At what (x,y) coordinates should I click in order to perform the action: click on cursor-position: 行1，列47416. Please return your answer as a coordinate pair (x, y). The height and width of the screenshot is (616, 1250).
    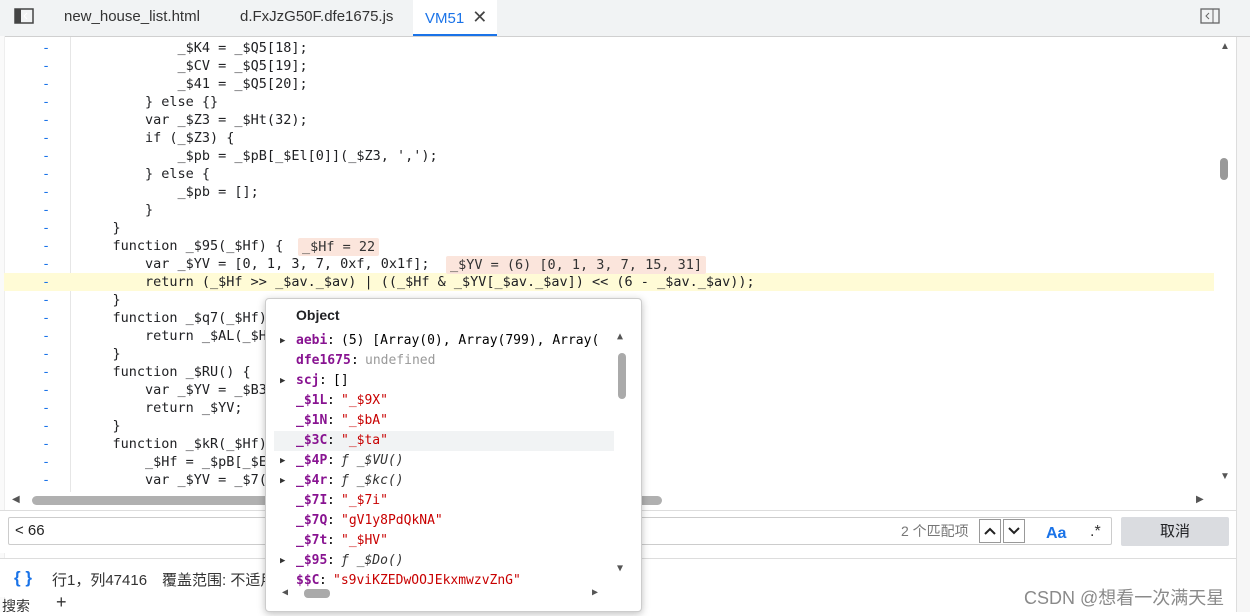
    Looking at the image, I should click on (100, 580).